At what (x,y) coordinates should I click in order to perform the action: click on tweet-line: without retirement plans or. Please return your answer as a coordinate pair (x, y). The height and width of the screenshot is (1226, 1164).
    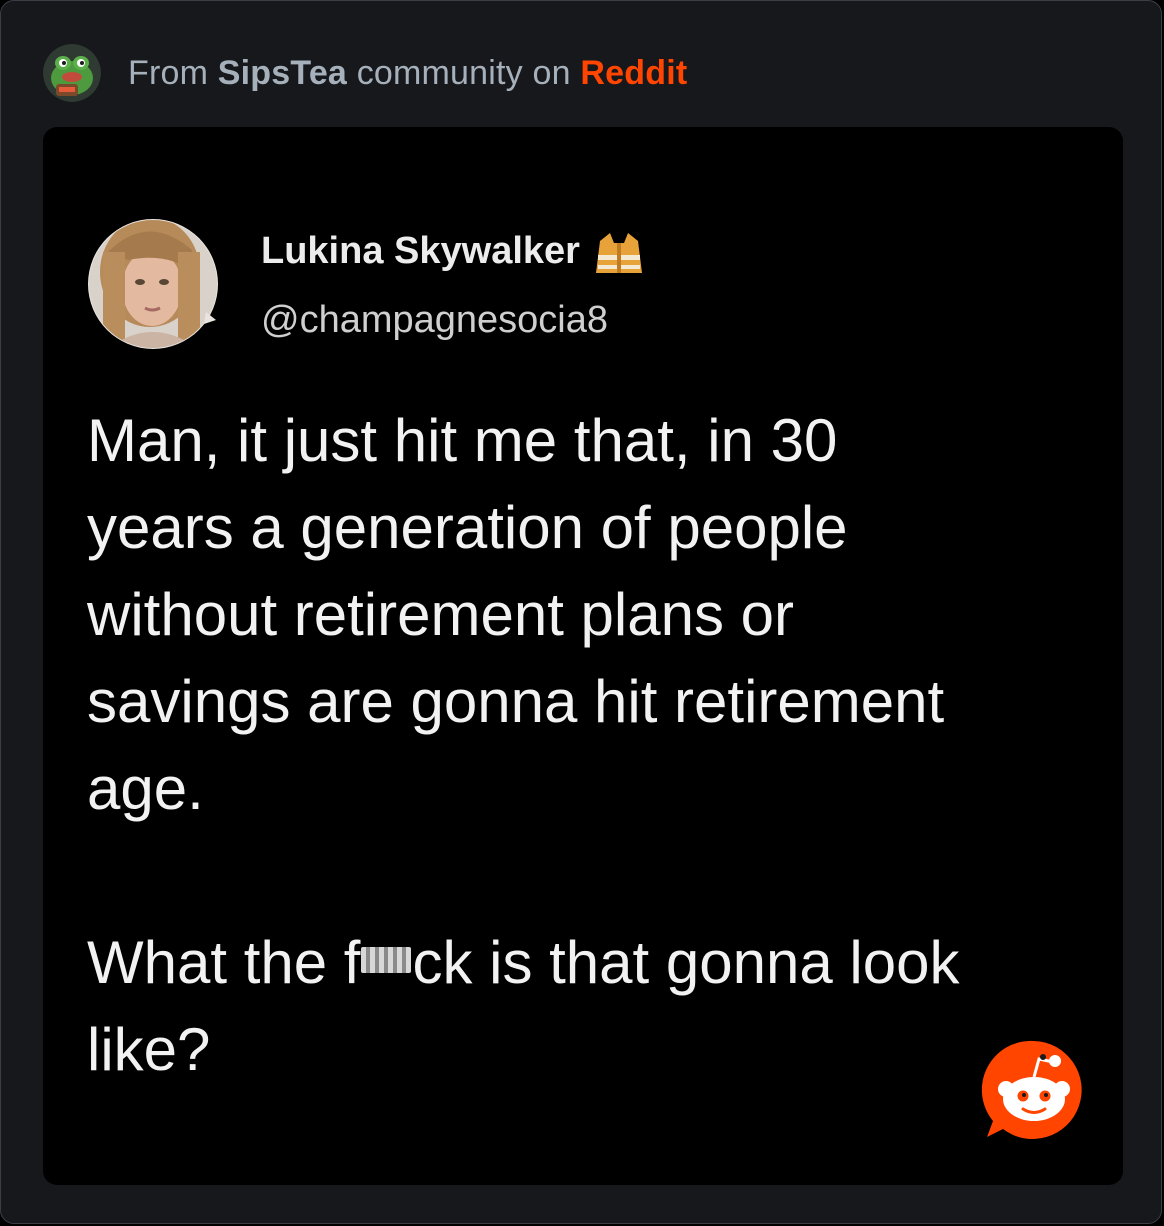
    Looking at the image, I should click on (440, 614).